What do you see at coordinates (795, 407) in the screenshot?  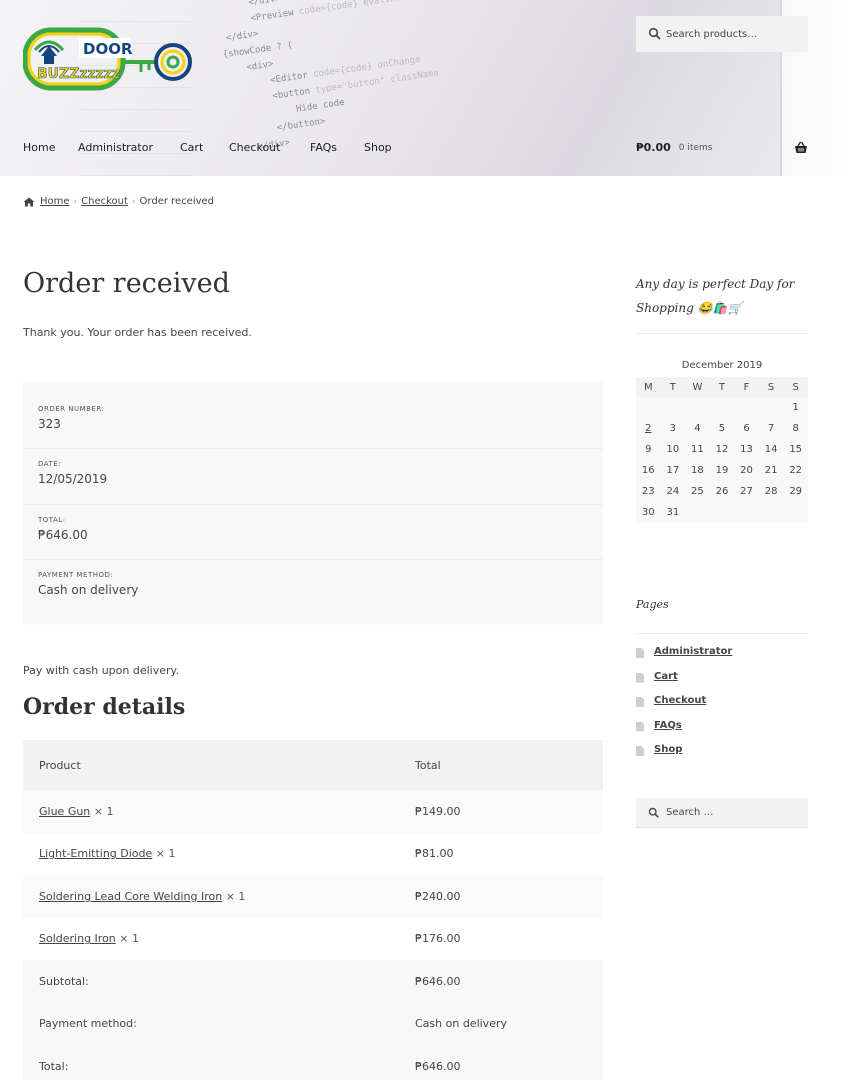 I see `calendar-day: 1` at bounding box center [795, 407].